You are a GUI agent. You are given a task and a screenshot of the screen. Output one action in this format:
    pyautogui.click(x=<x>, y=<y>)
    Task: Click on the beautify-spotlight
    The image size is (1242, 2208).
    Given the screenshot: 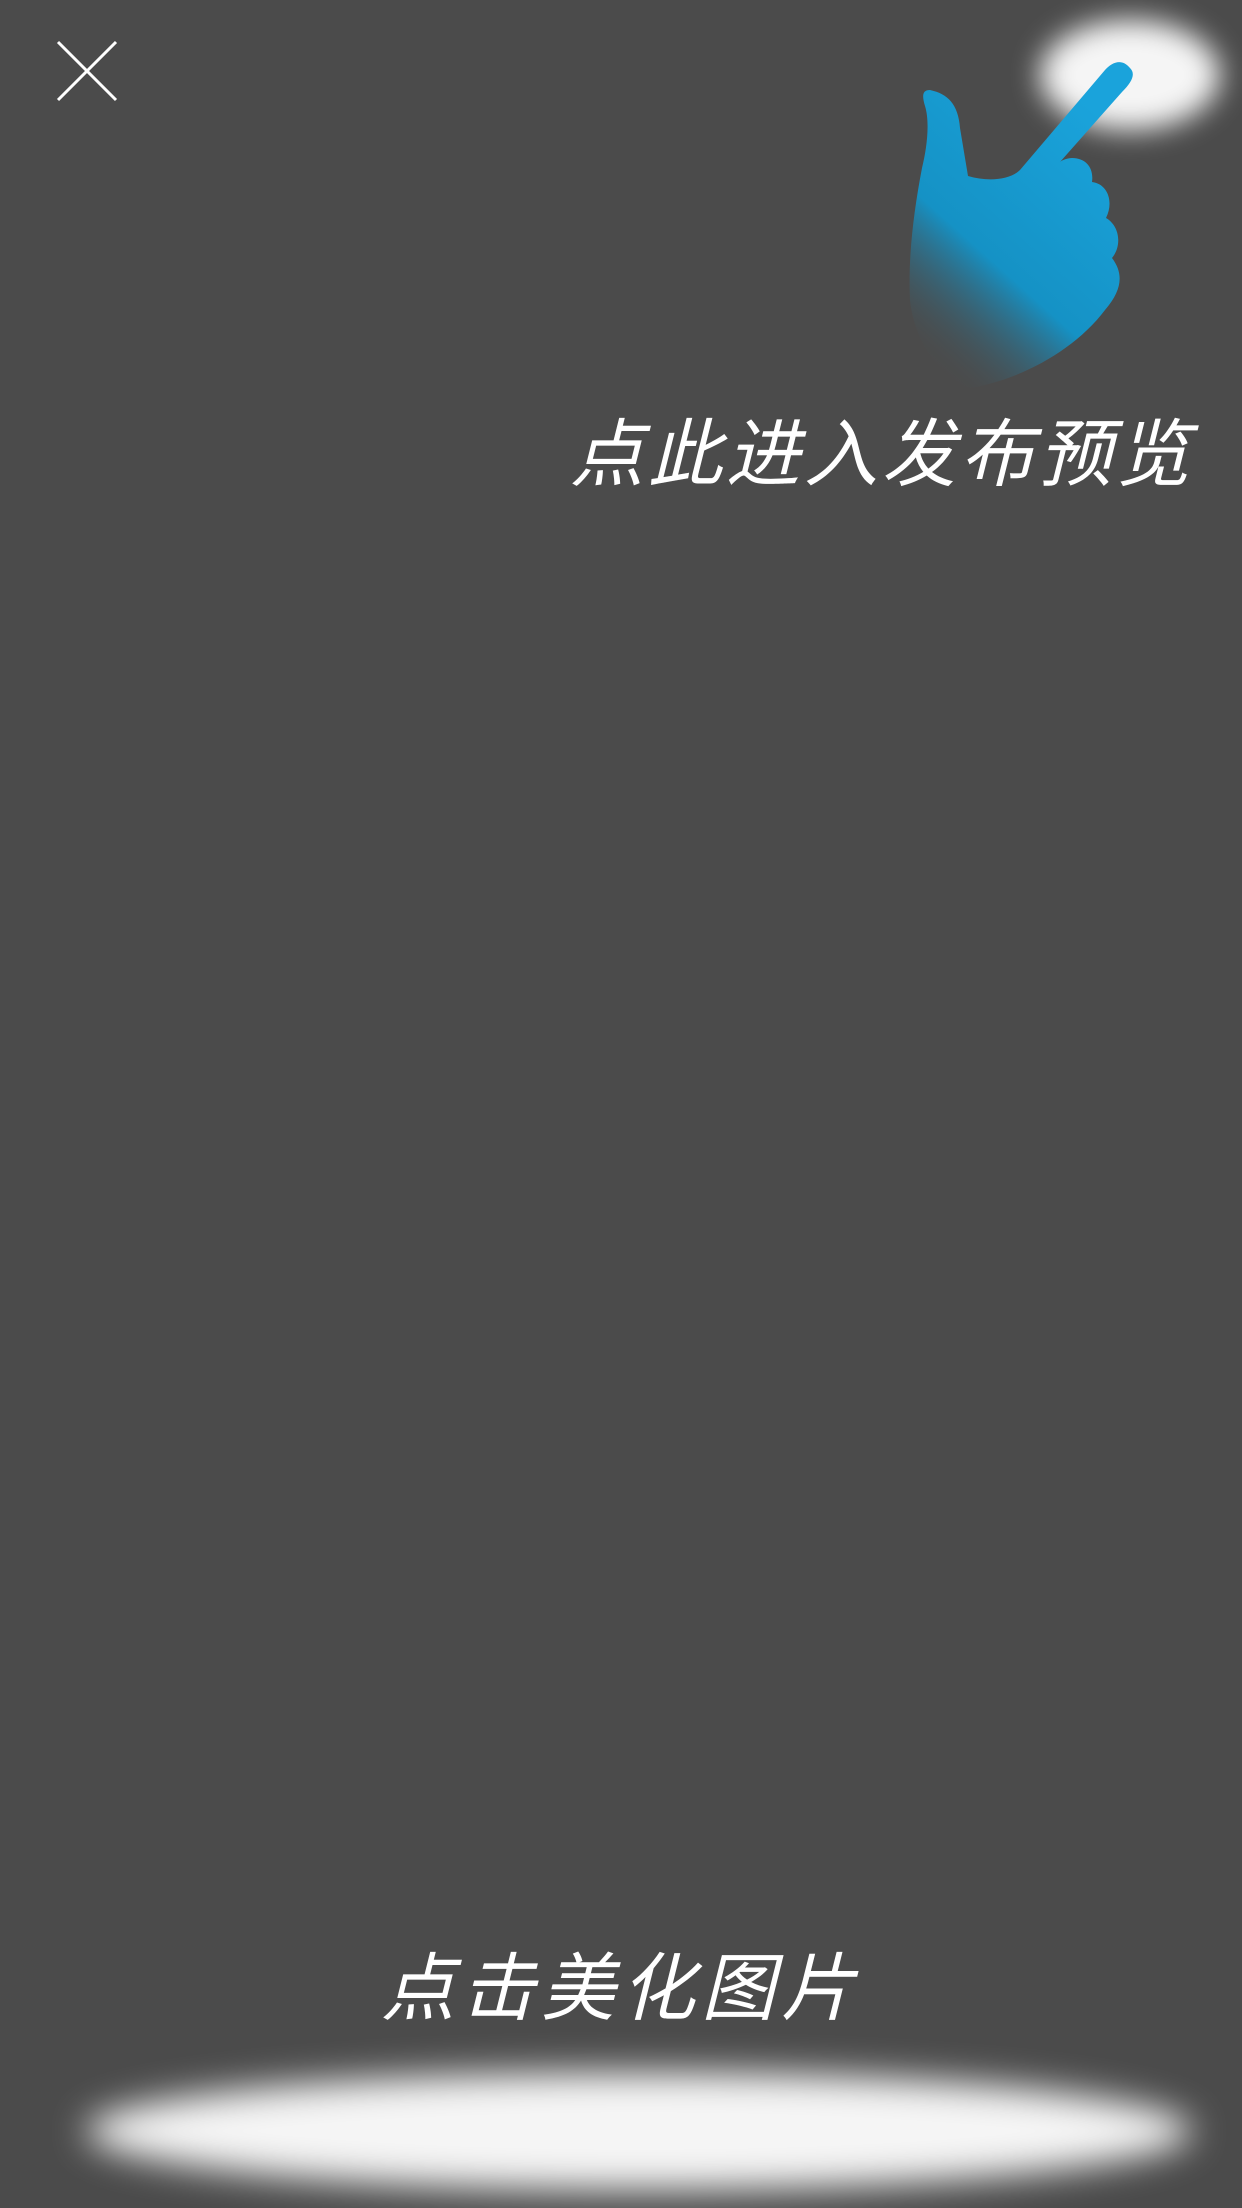 What is the action you would take?
    pyautogui.click(x=639, y=2131)
    